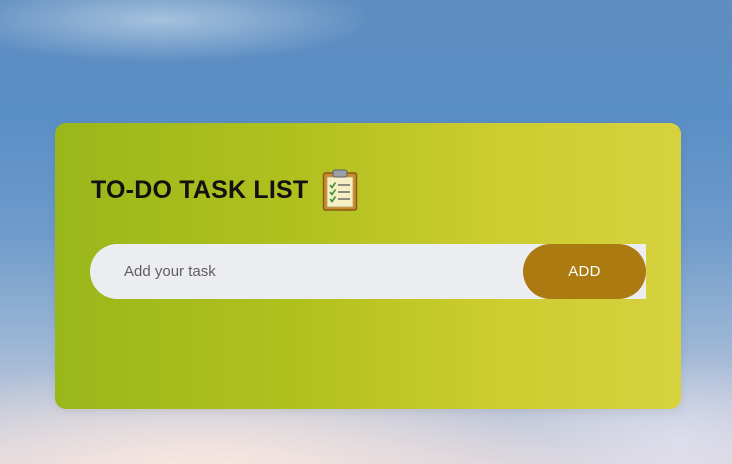 This screenshot has height=464, width=732. I want to click on clipboard-checklist-icon, so click(340, 190).